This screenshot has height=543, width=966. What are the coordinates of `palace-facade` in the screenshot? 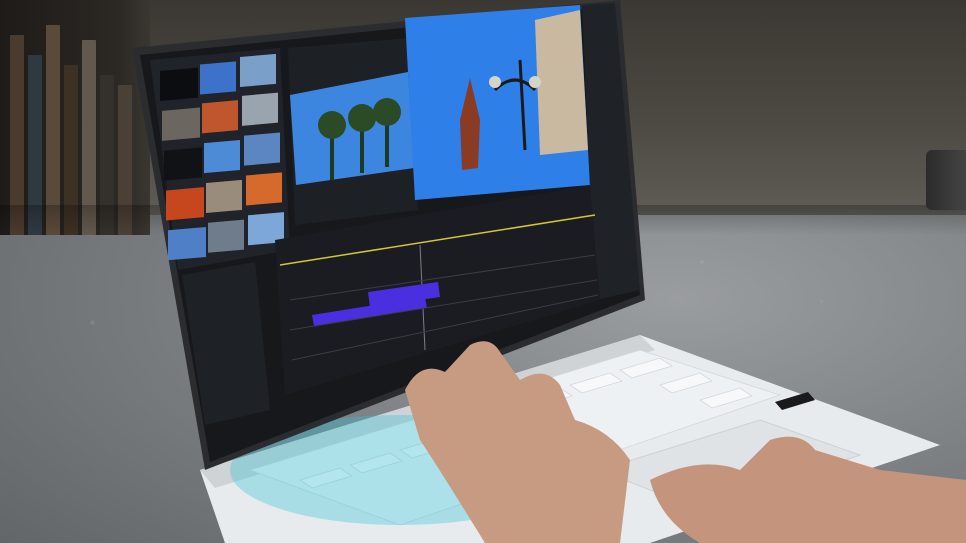 It's located at (561, 82).